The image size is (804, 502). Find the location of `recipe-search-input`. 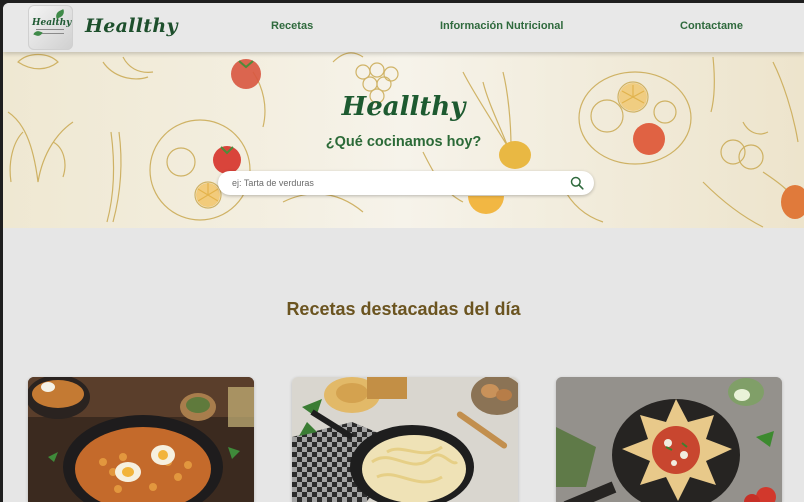

recipe-search-input is located at coordinates (397, 183).